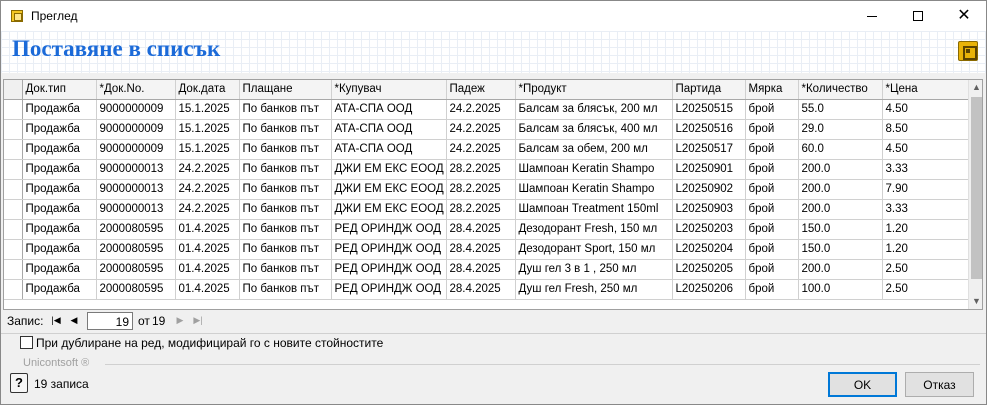 The width and height of the screenshot is (987, 405). I want to click on cell-product: Шампоан Treatment 150ml, so click(594, 209).